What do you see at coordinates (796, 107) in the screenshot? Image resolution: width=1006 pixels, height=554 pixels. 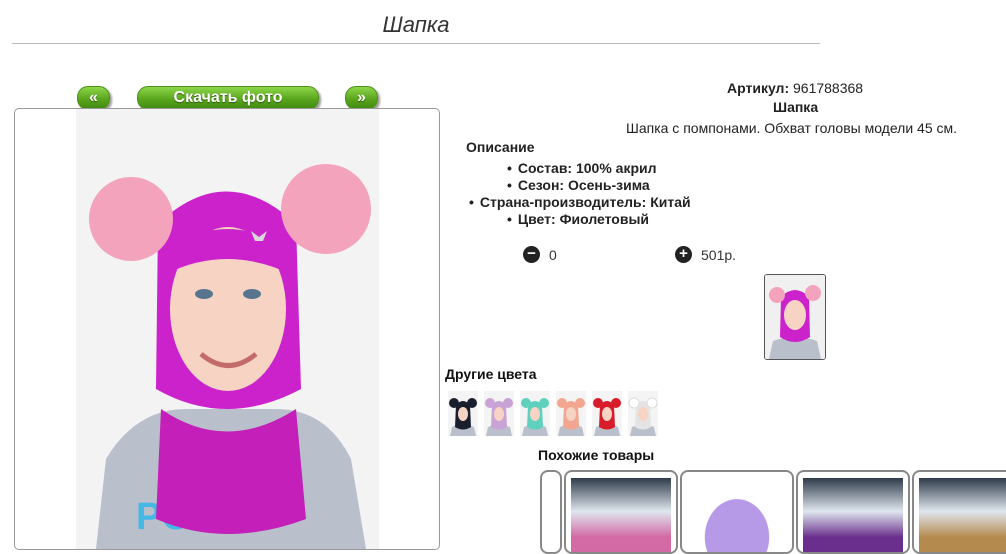 I see `product-name: Шапка` at bounding box center [796, 107].